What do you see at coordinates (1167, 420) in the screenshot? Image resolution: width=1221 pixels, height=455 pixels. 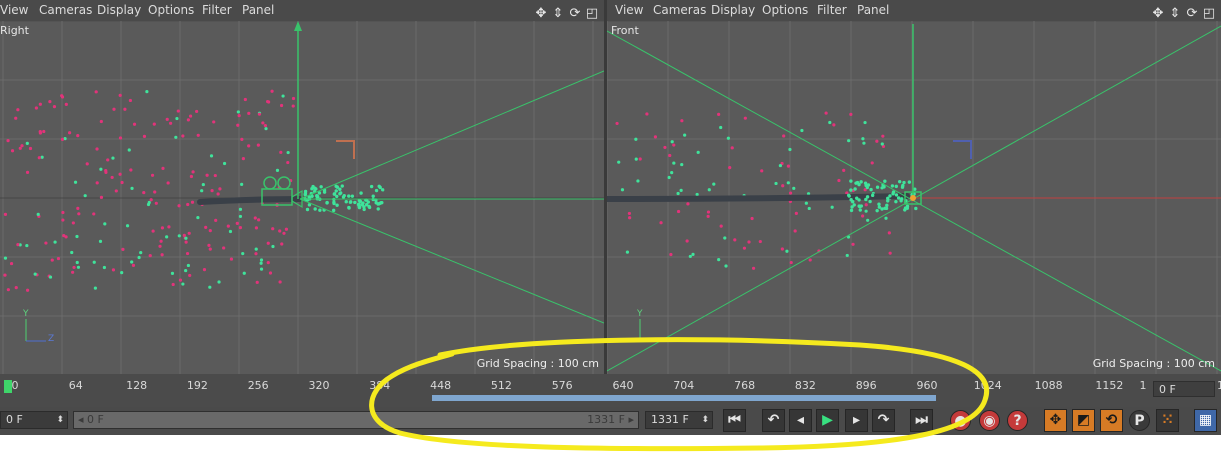 I see `key-pla-button: ⁙` at bounding box center [1167, 420].